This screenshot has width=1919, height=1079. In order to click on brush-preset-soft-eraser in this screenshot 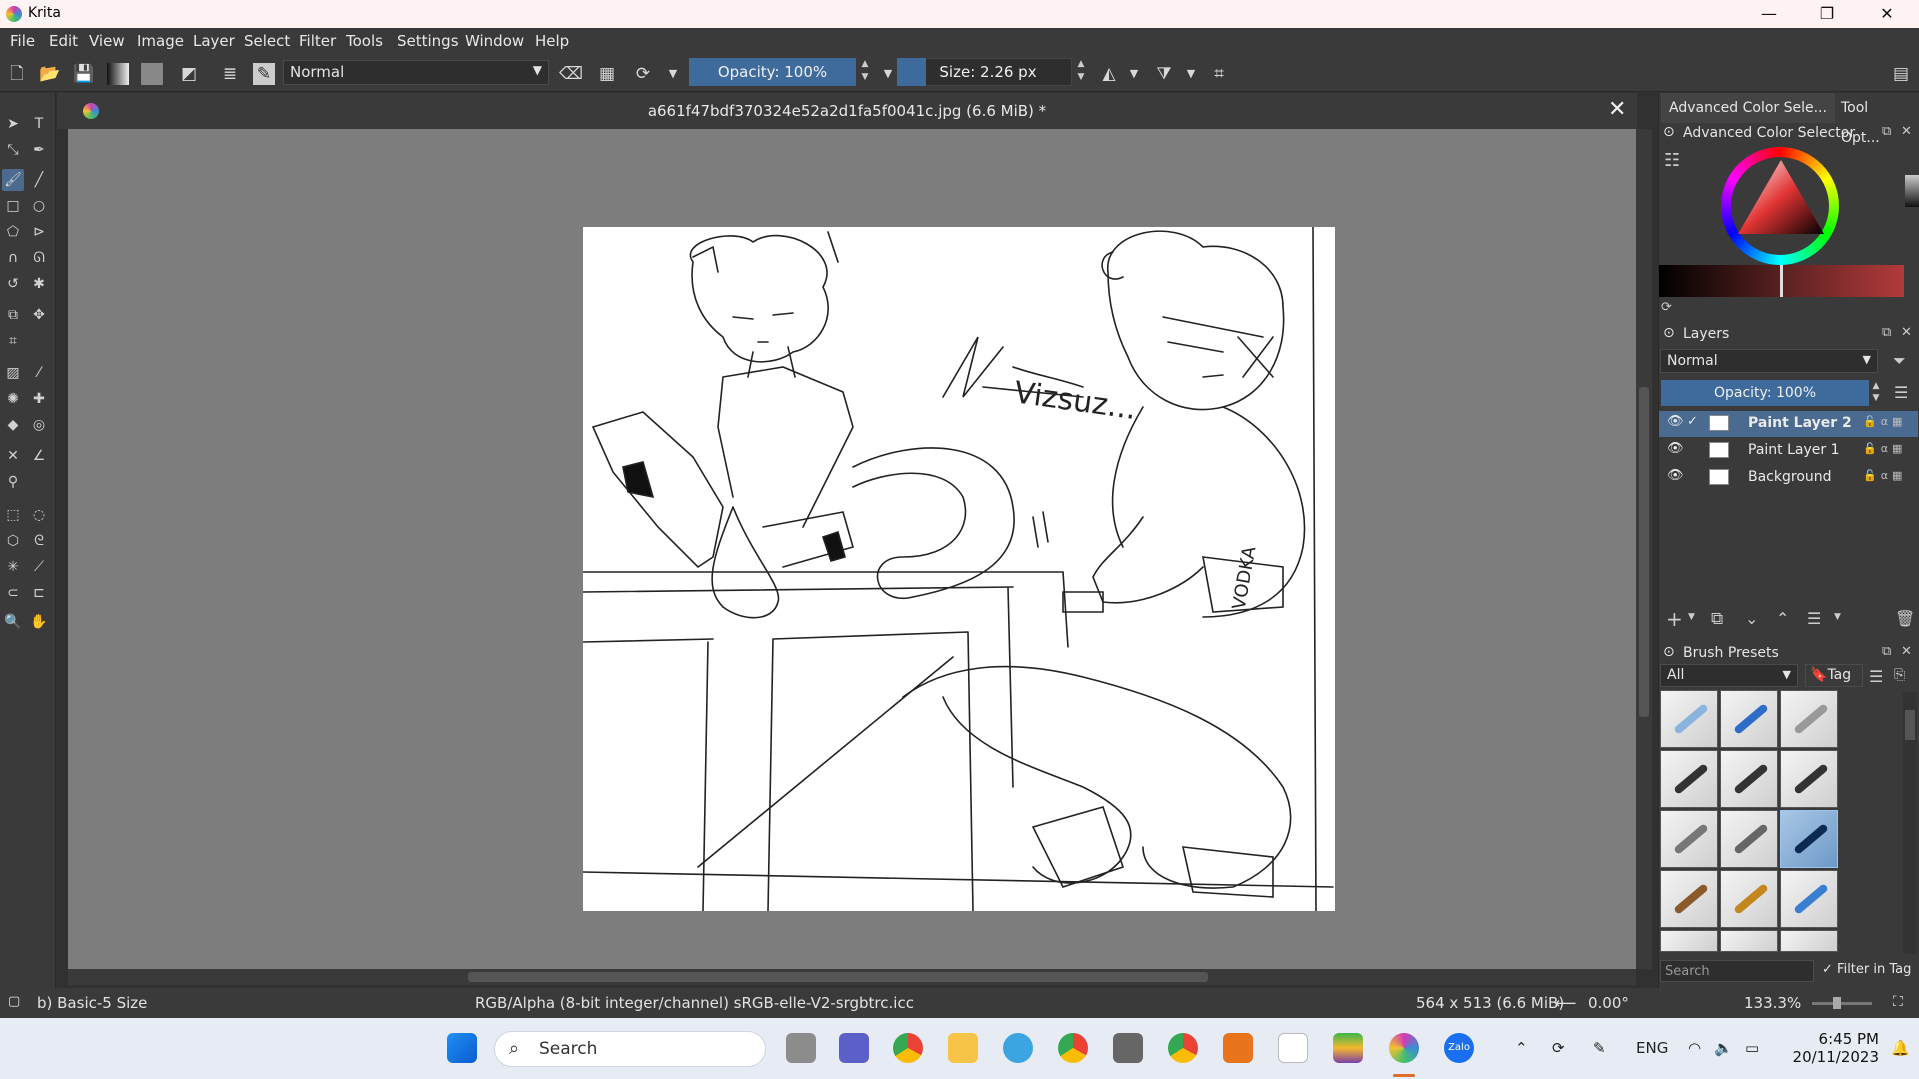, I will do `click(1809, 719)`.